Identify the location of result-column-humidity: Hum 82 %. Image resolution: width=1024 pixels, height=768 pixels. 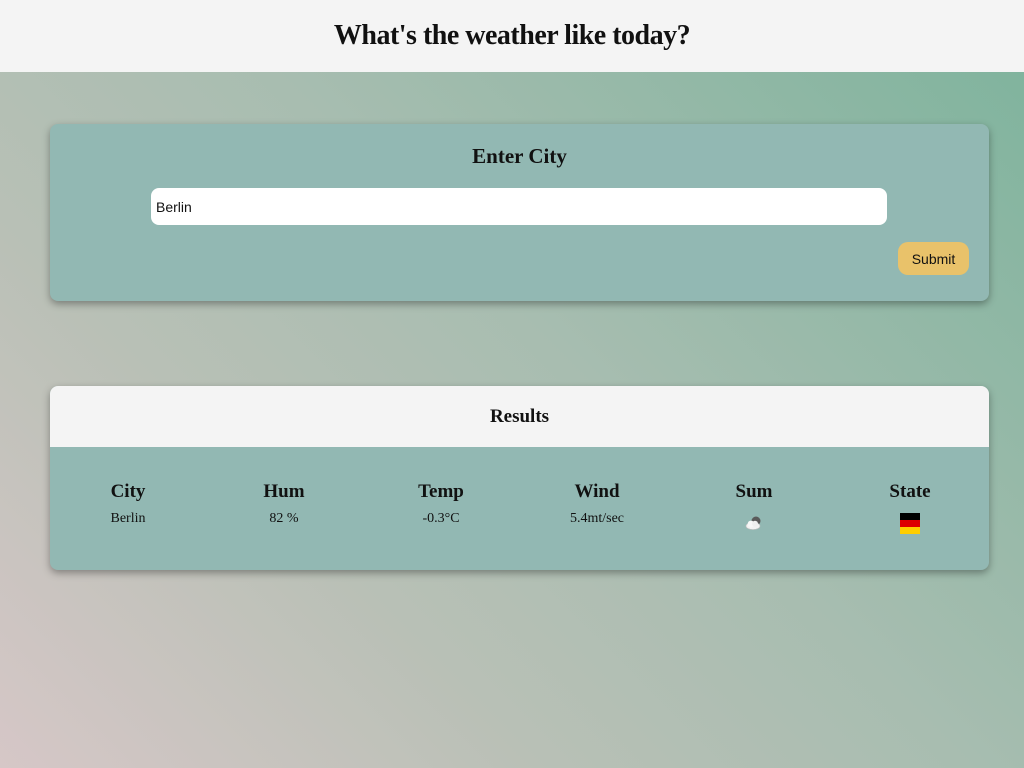
(284, 504).